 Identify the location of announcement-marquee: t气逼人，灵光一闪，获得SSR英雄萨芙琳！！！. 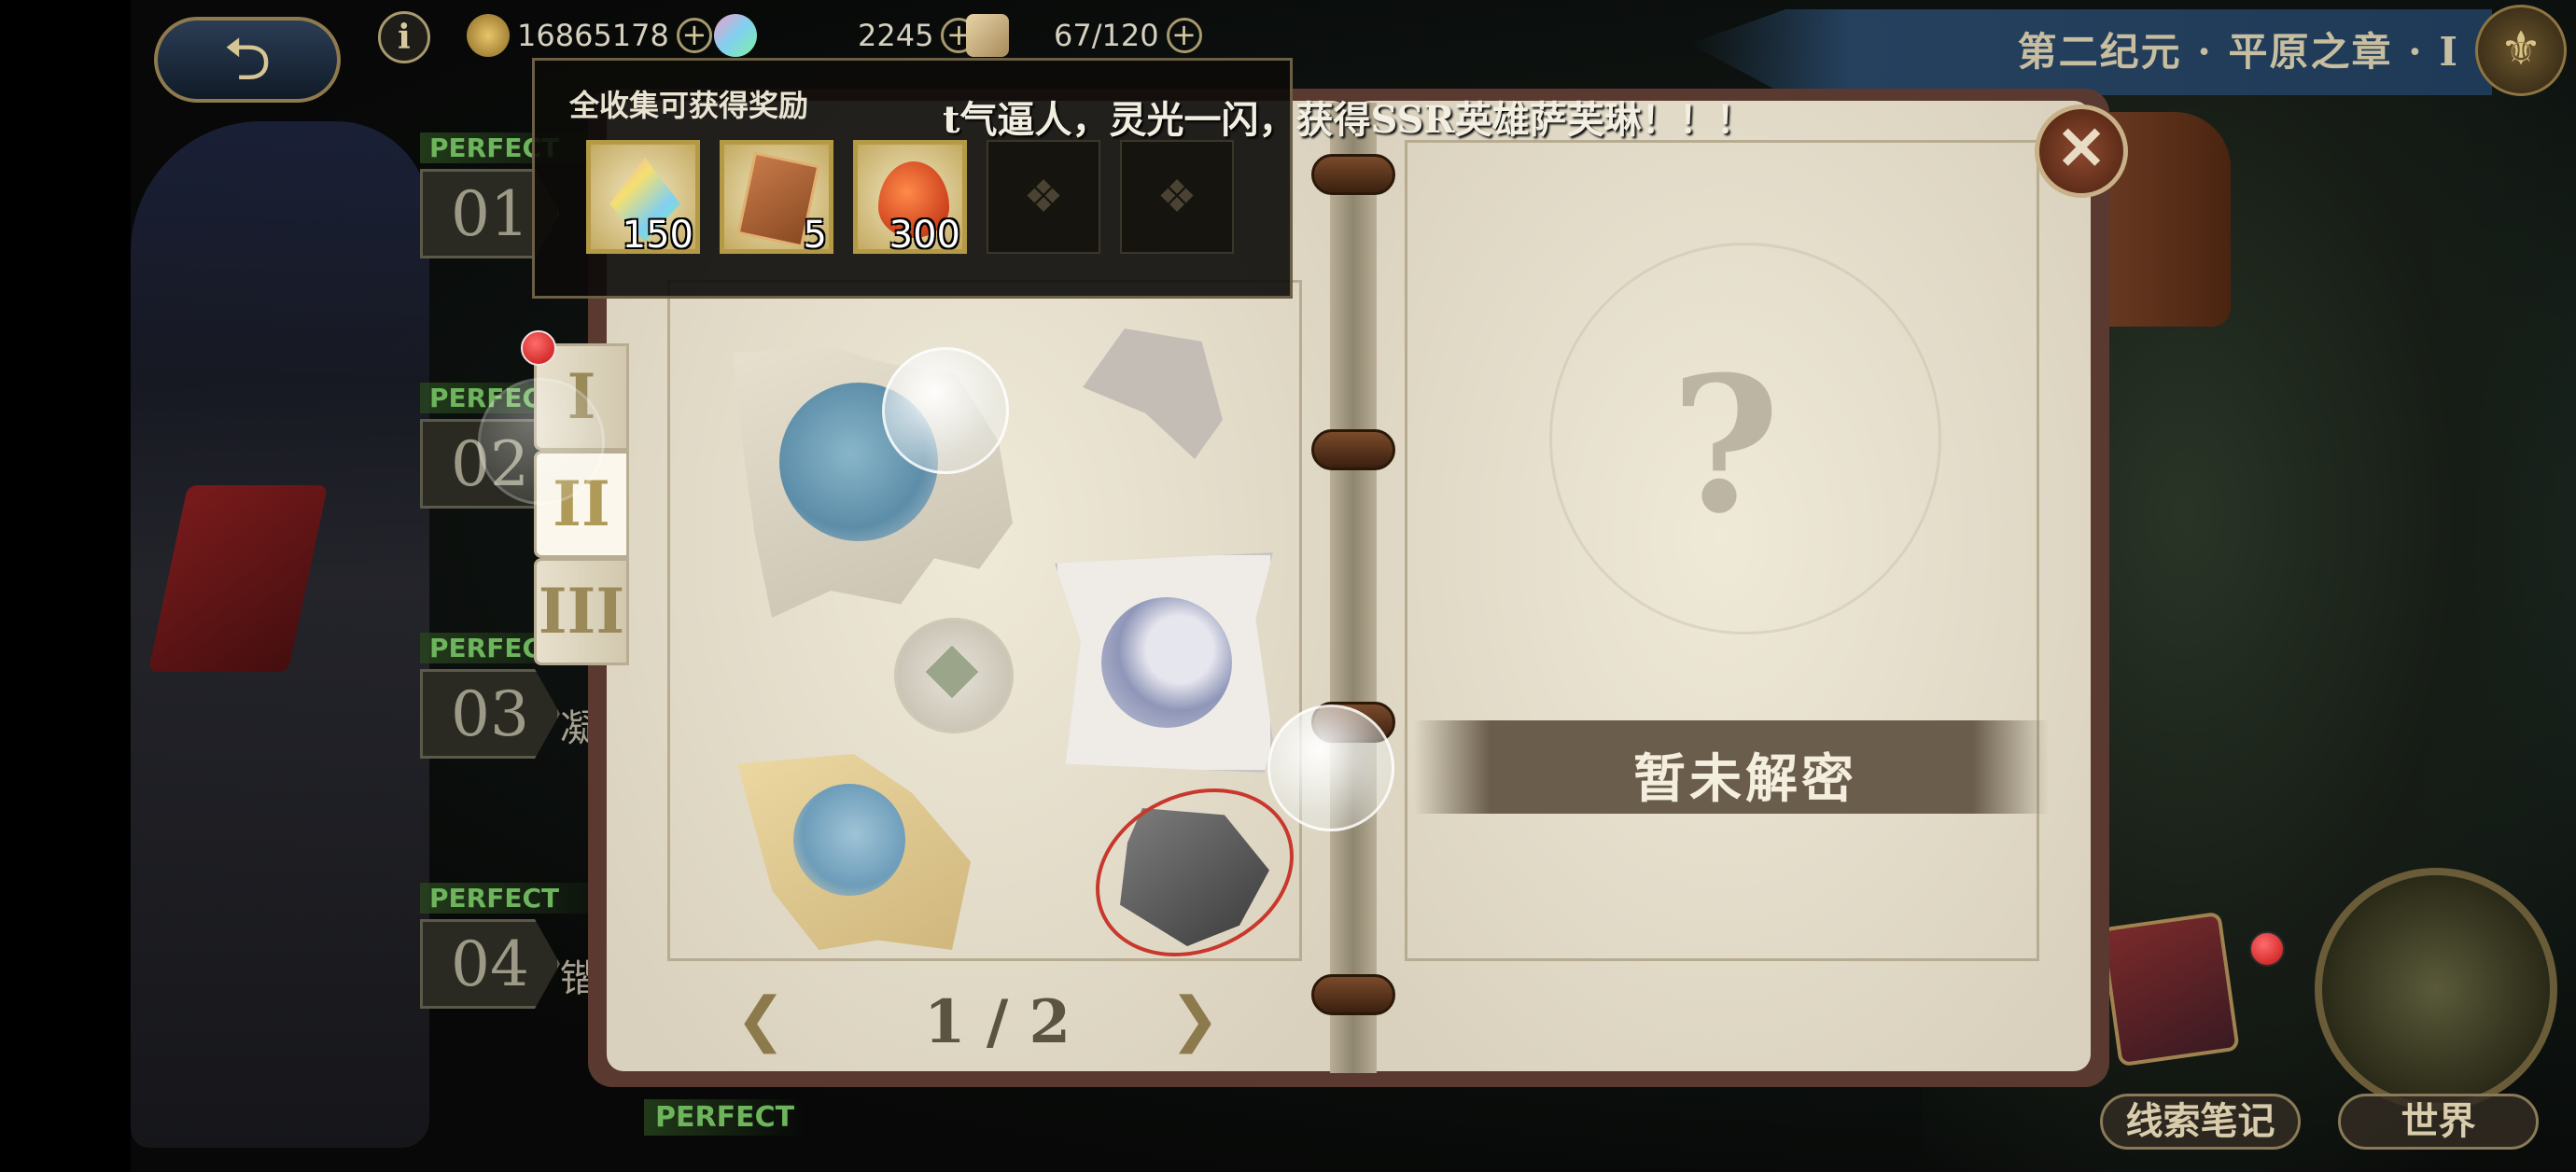
(1348, 120).